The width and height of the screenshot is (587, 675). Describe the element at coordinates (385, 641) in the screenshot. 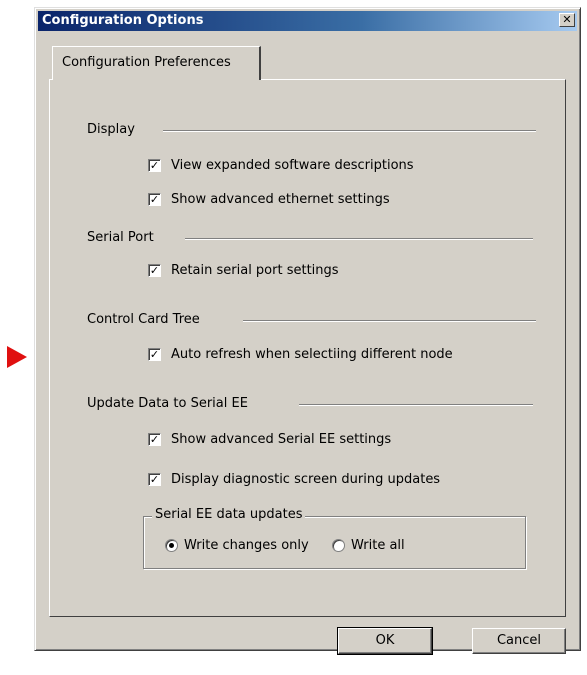

I see `ok-button: OK` at that location.